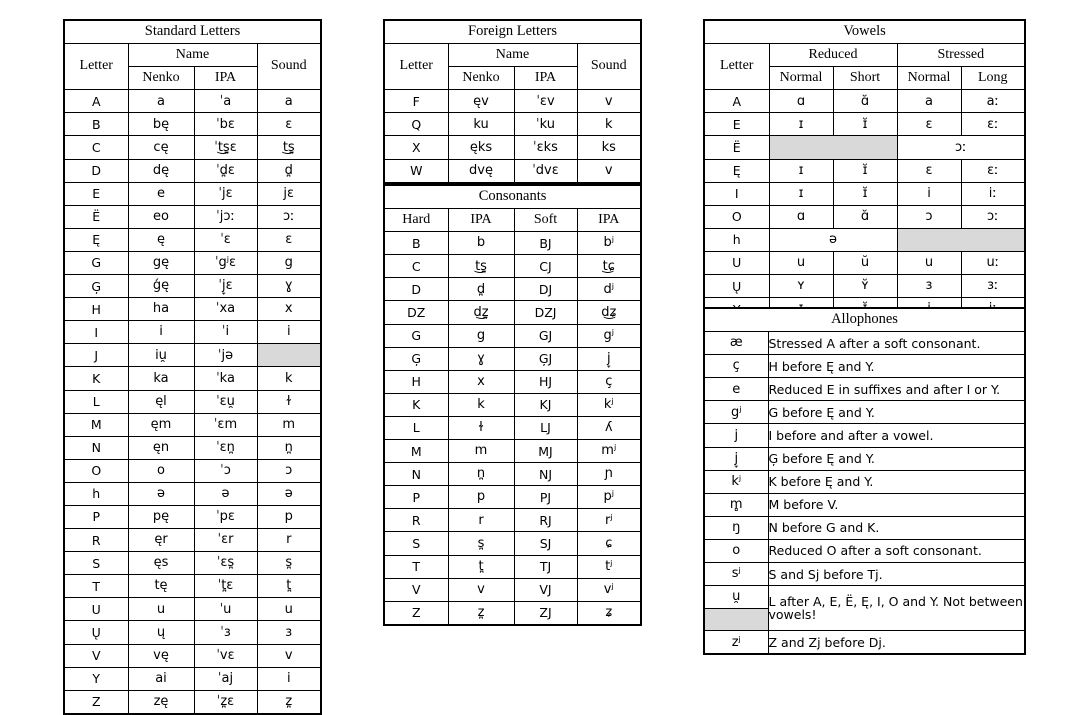  What do you see at coordinates (192, 124) in the screenshot?
I see `table-row: Bbę ˈbɛ ɛ` at bounding box center [192, 124].